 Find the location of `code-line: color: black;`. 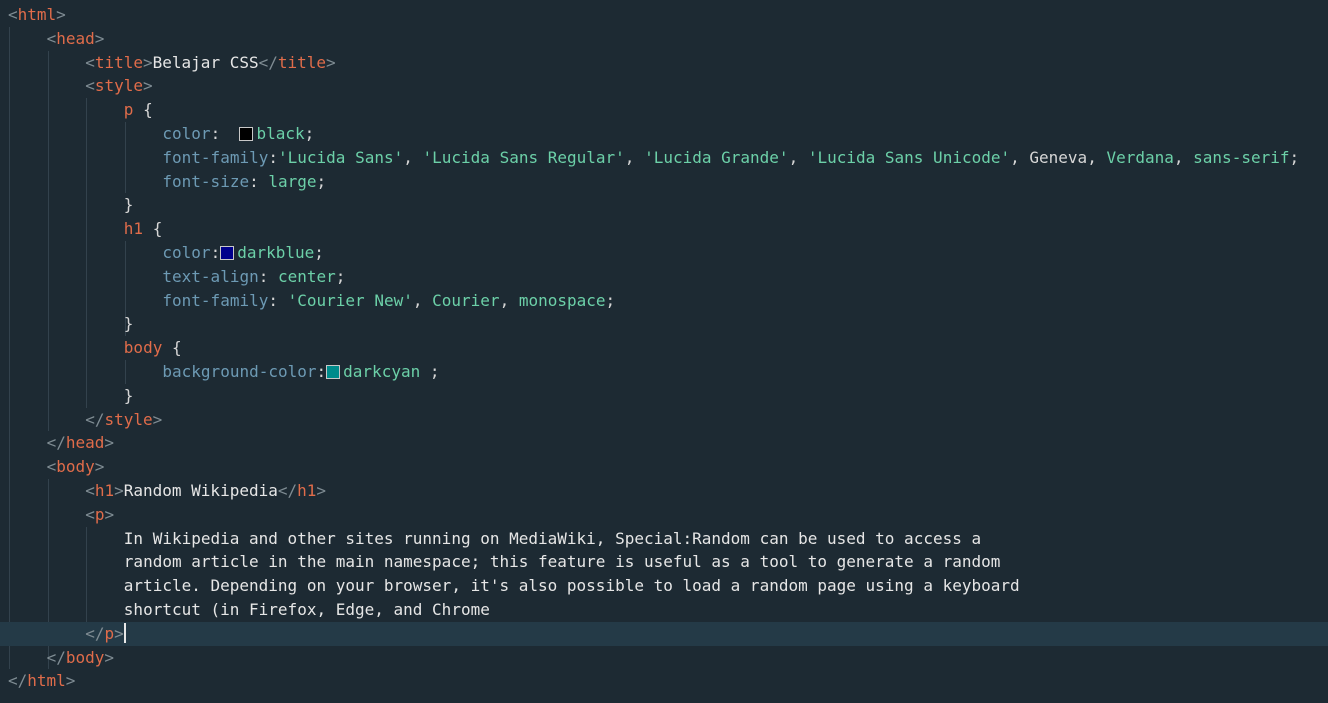

code-line: color: black; is located at coordinates (238, 134).